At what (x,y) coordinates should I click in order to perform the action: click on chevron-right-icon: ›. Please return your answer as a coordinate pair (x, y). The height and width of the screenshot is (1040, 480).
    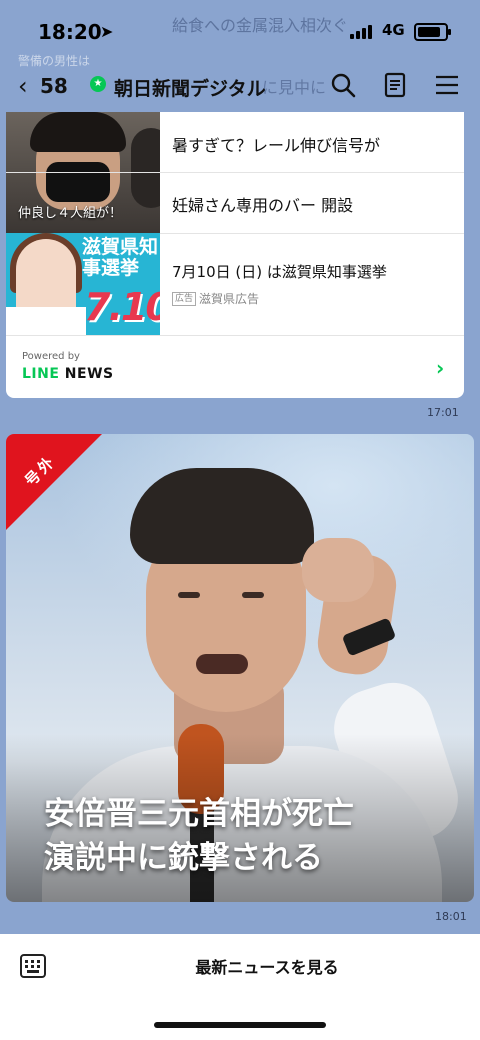
    Looking at the image, I should click on (440, 368).